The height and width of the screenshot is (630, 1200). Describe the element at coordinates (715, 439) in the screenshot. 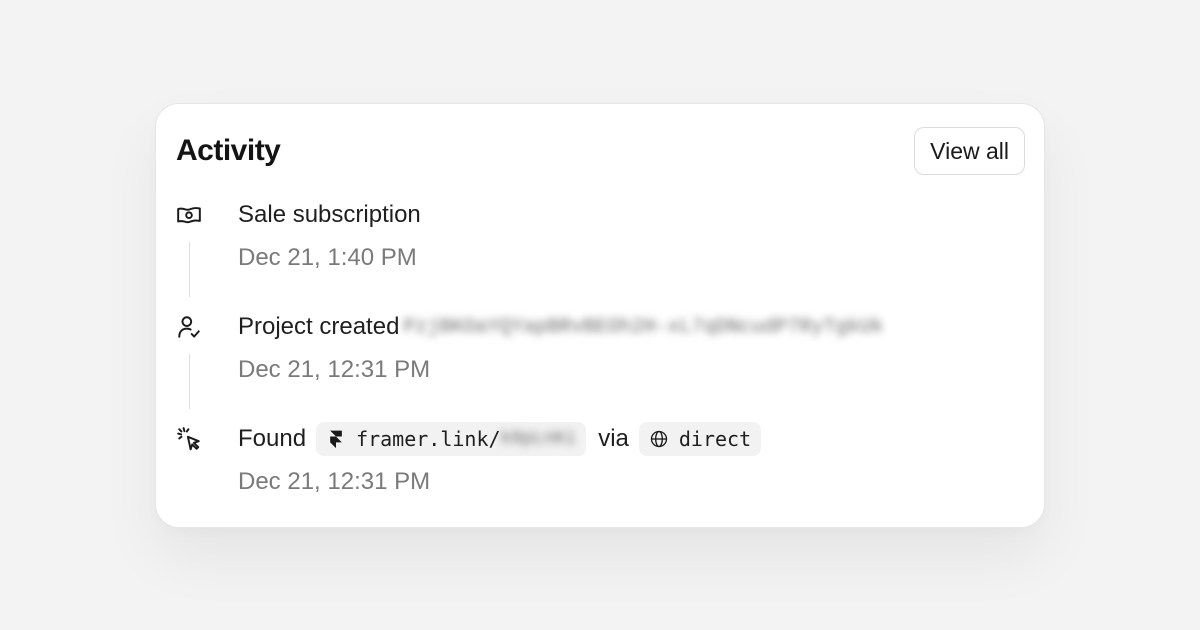

I see `source-label: direct` at that location.